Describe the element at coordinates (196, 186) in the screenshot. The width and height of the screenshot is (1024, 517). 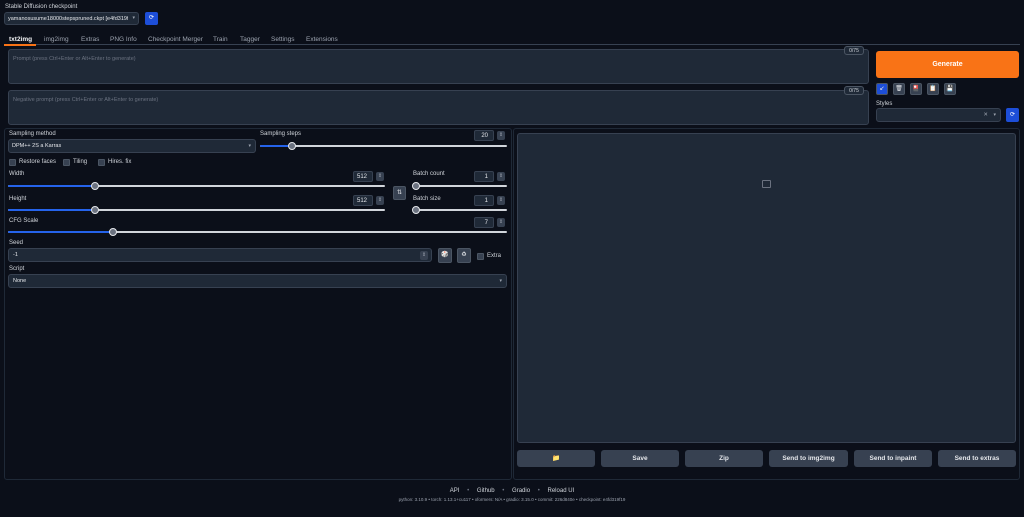
I see `width-slider` at that location.